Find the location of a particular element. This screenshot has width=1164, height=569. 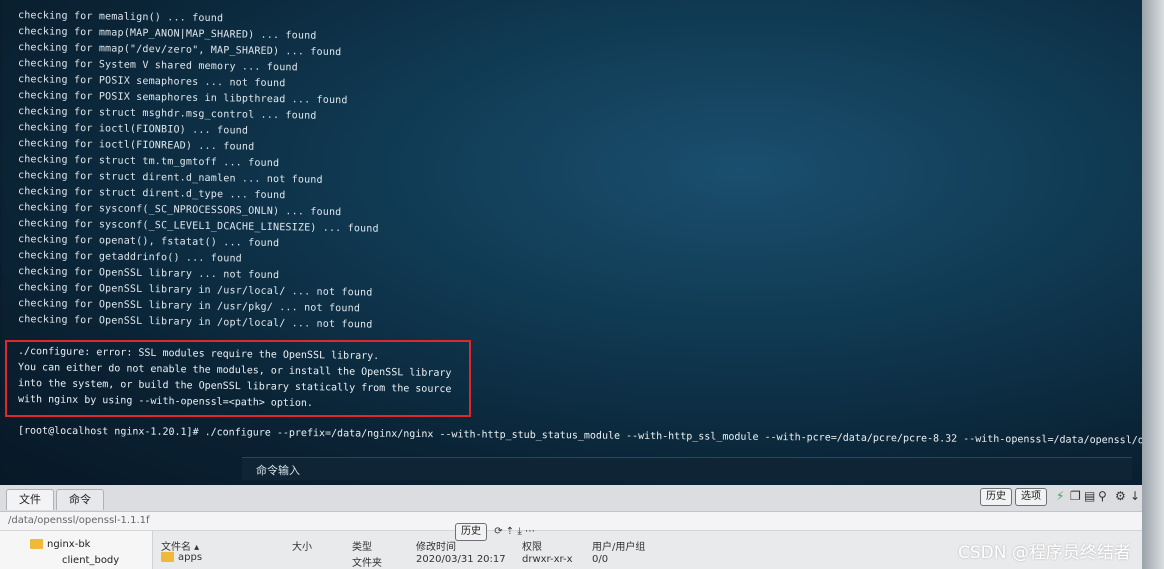

gear-icon: ⚙ is located at coordinates (1120, 496).